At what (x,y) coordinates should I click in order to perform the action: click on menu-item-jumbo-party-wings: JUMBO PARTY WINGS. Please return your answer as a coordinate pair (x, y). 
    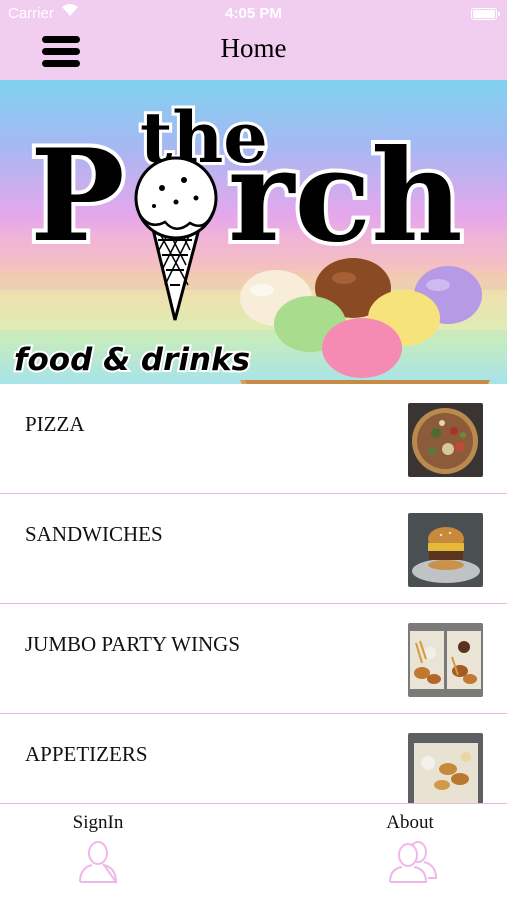
    Looking at the image, I should click on (253, 659).